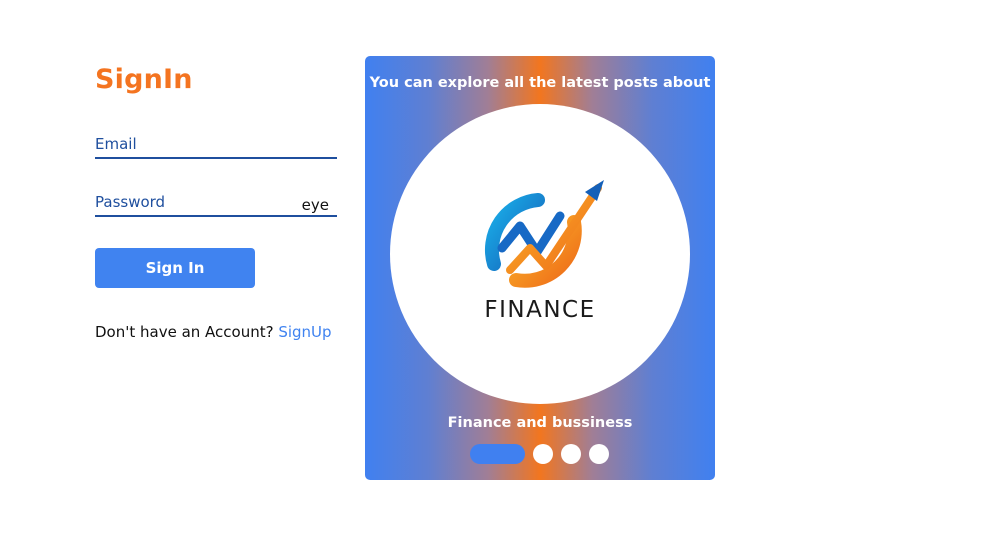  I want to click on logo-wordmark: FINANCE, so click(540, 310).